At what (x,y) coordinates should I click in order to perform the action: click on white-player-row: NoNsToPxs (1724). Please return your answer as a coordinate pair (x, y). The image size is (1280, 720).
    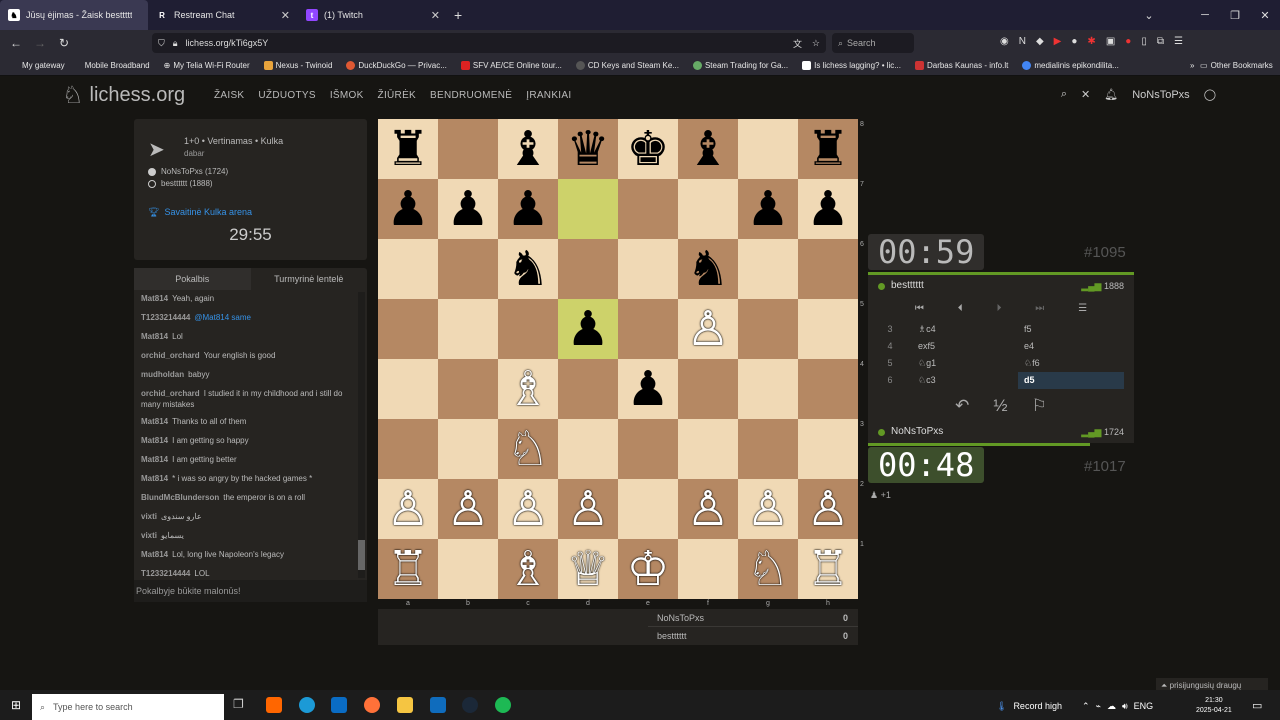
    Looking at the image, I should click on (188, 171).